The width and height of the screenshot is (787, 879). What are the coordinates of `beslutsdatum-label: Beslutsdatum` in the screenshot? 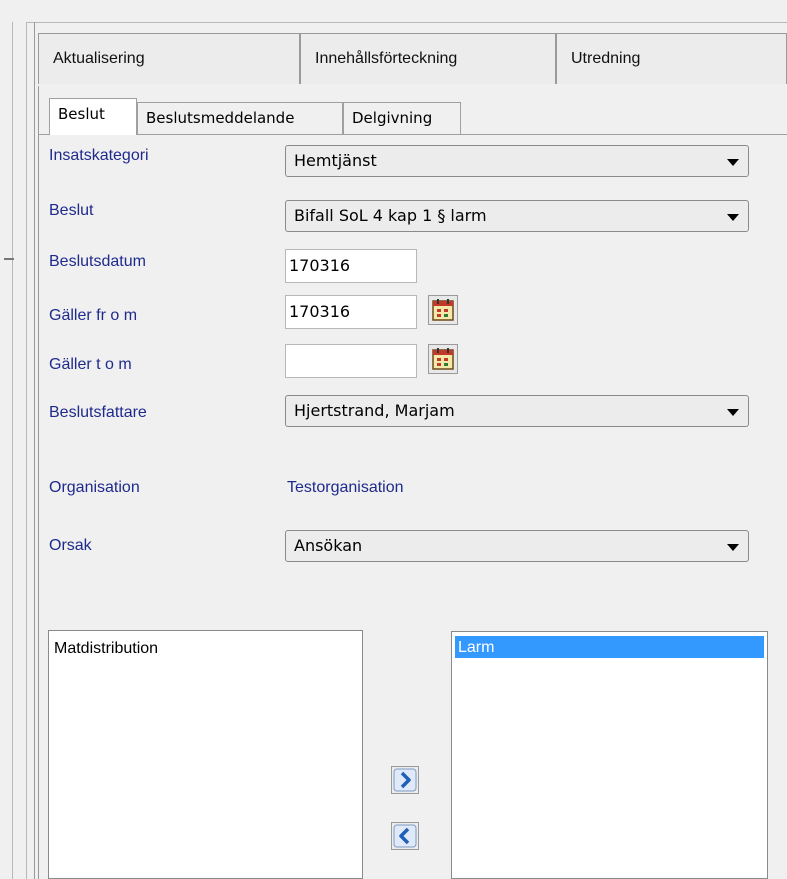 It's located at (97, 261).